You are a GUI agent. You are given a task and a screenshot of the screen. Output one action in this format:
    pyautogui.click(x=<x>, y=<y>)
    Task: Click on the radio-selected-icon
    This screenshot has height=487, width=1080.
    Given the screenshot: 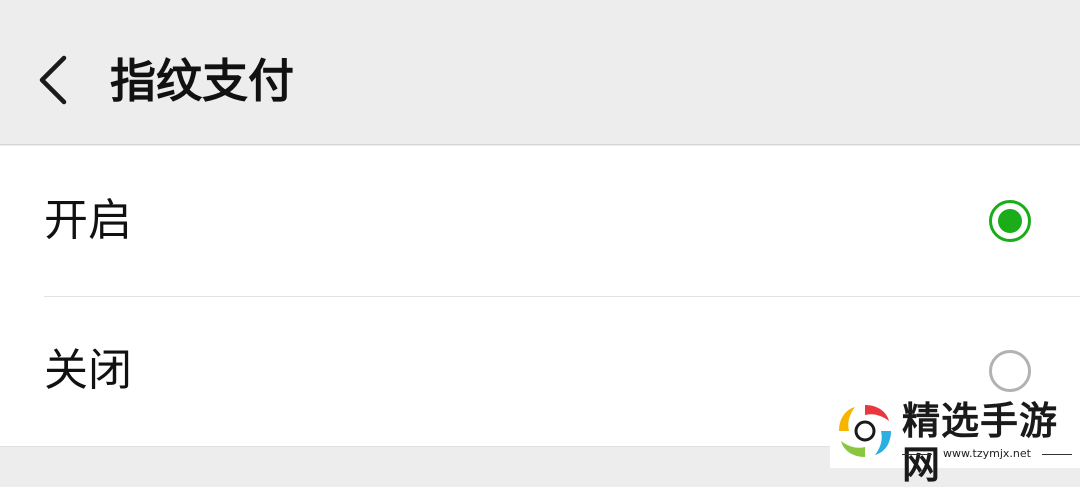 What is the action you would take?
    pyautogui.click(x=1010, y=221)
    